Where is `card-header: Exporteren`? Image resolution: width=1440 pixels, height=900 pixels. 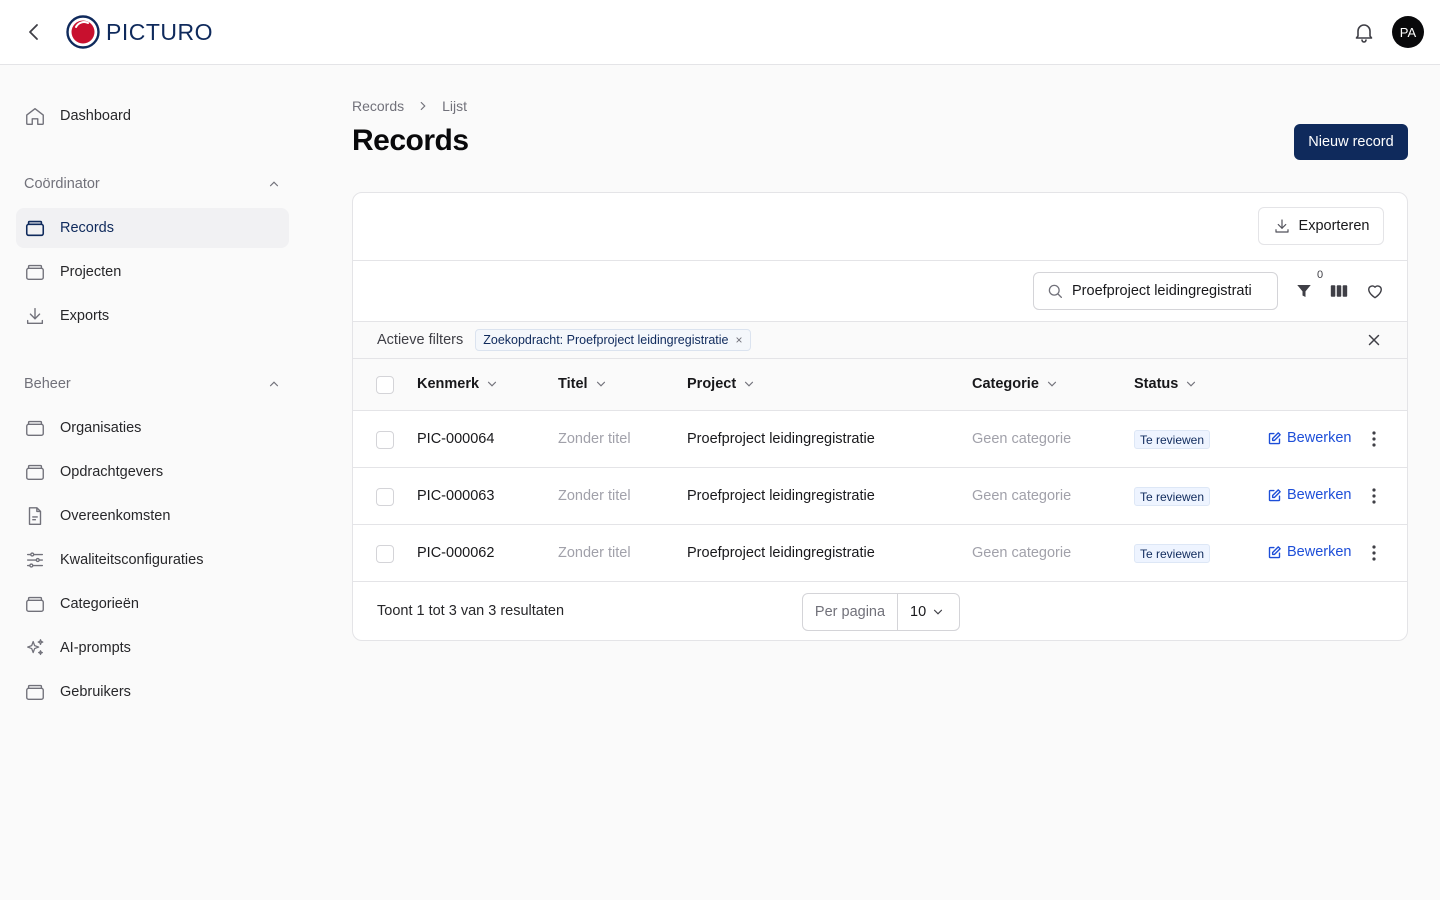 card-header: Exporteren is located at coordinates (880, 227).